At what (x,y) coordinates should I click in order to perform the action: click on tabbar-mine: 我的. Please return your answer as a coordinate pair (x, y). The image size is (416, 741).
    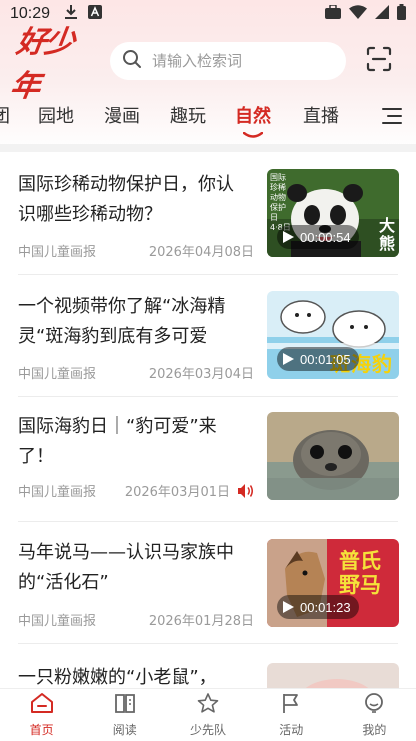
    Looking at the image, I should click on (374, 715).